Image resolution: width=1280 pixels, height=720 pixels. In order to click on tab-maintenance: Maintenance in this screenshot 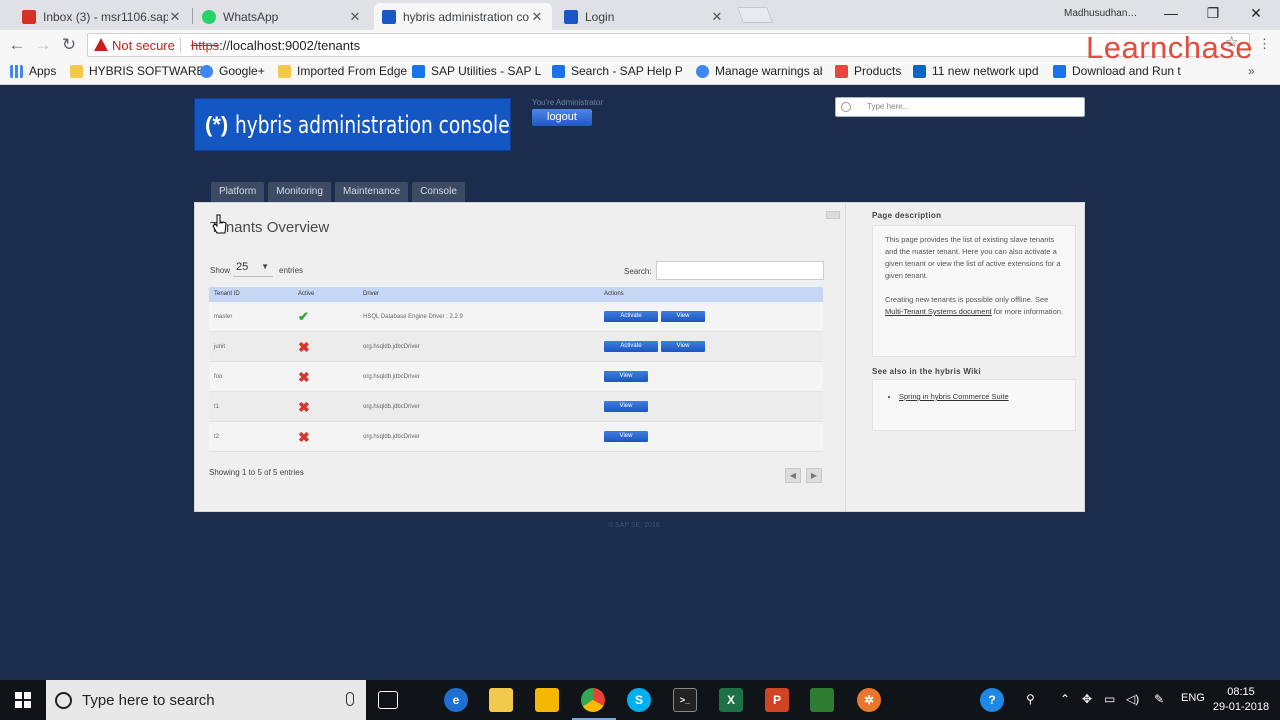, I will do `click(371, 192)`.